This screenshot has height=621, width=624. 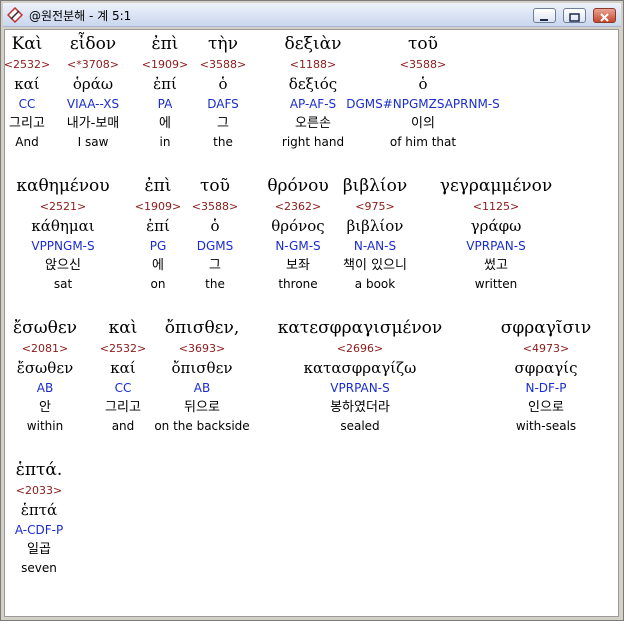 I want to click on morphology-code: DGMS#NPGMZSAPRNM-S, so click(x=423, y=104).